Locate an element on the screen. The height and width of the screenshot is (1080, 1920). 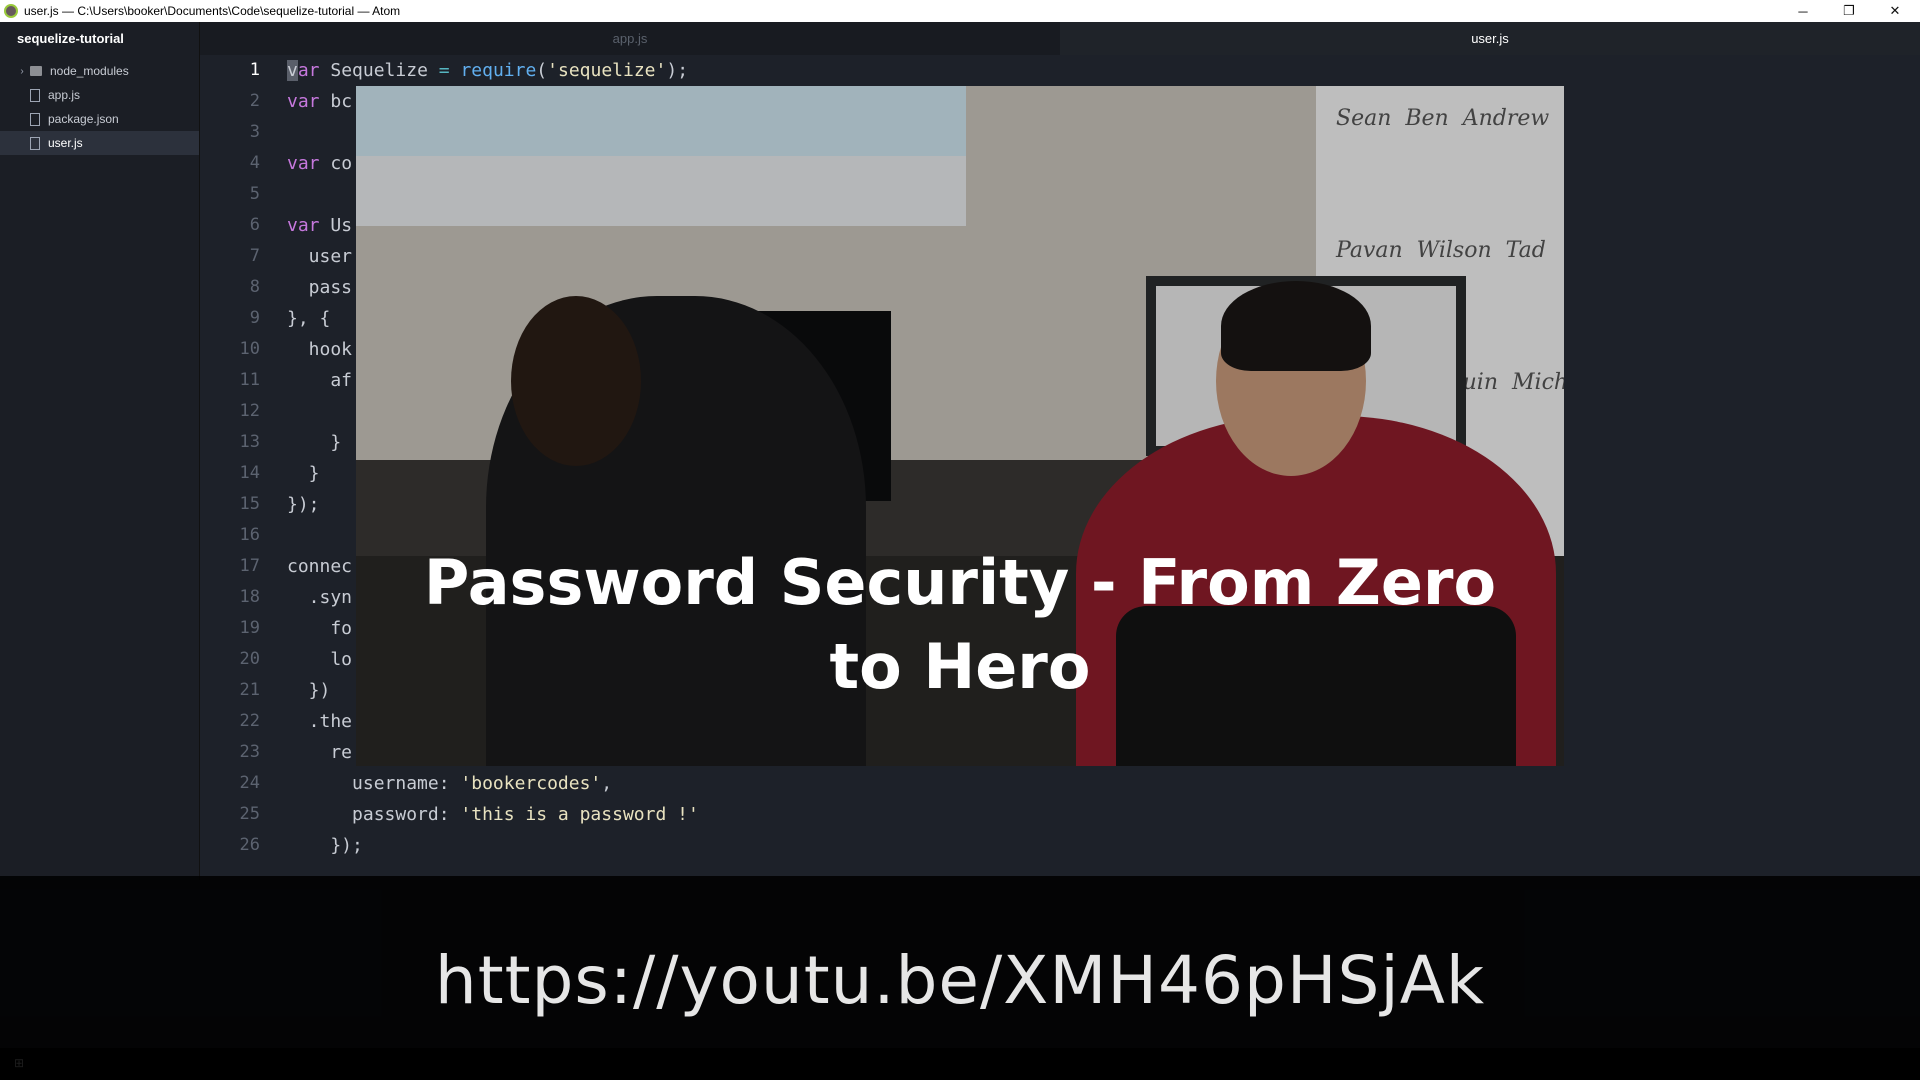
line-number: 21 is located at coordinates (249, 690).